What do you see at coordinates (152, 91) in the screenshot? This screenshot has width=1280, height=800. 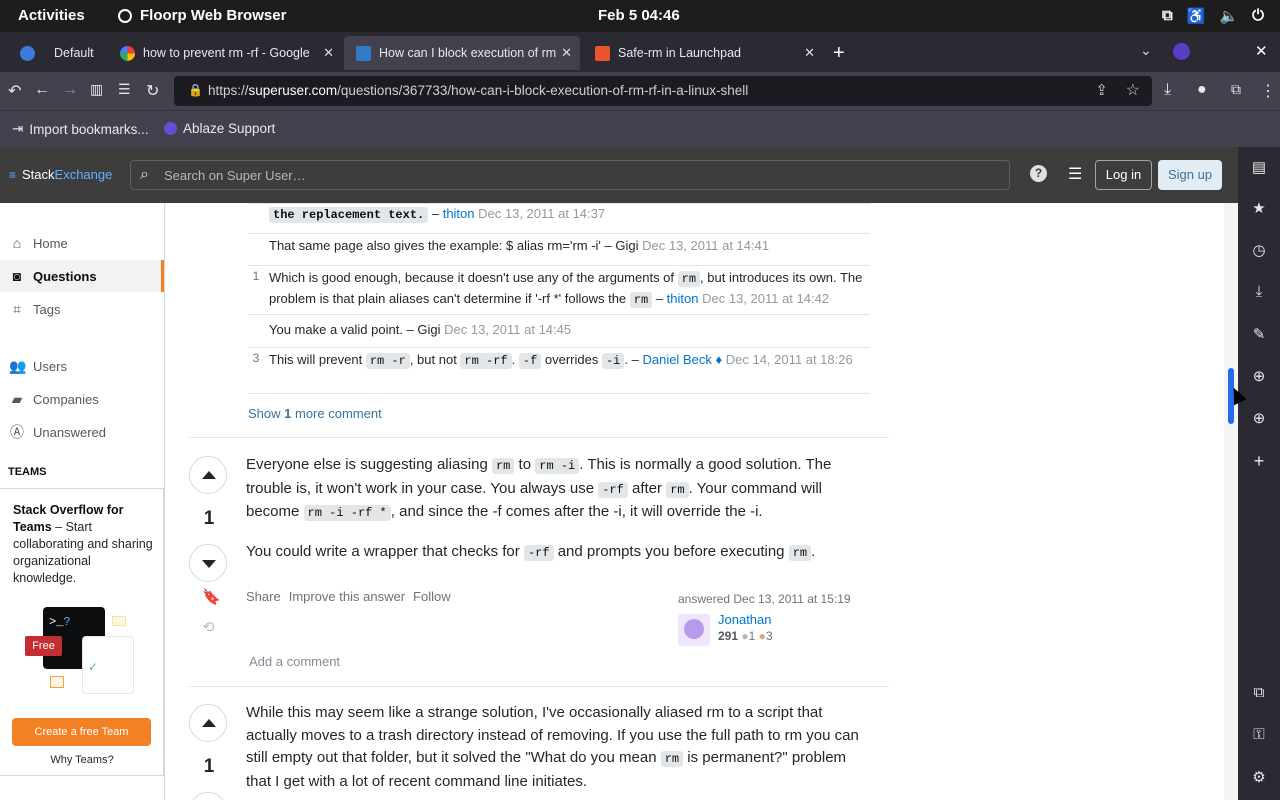 I see `reload-icon: ↻` at bounding box center [152, 91].